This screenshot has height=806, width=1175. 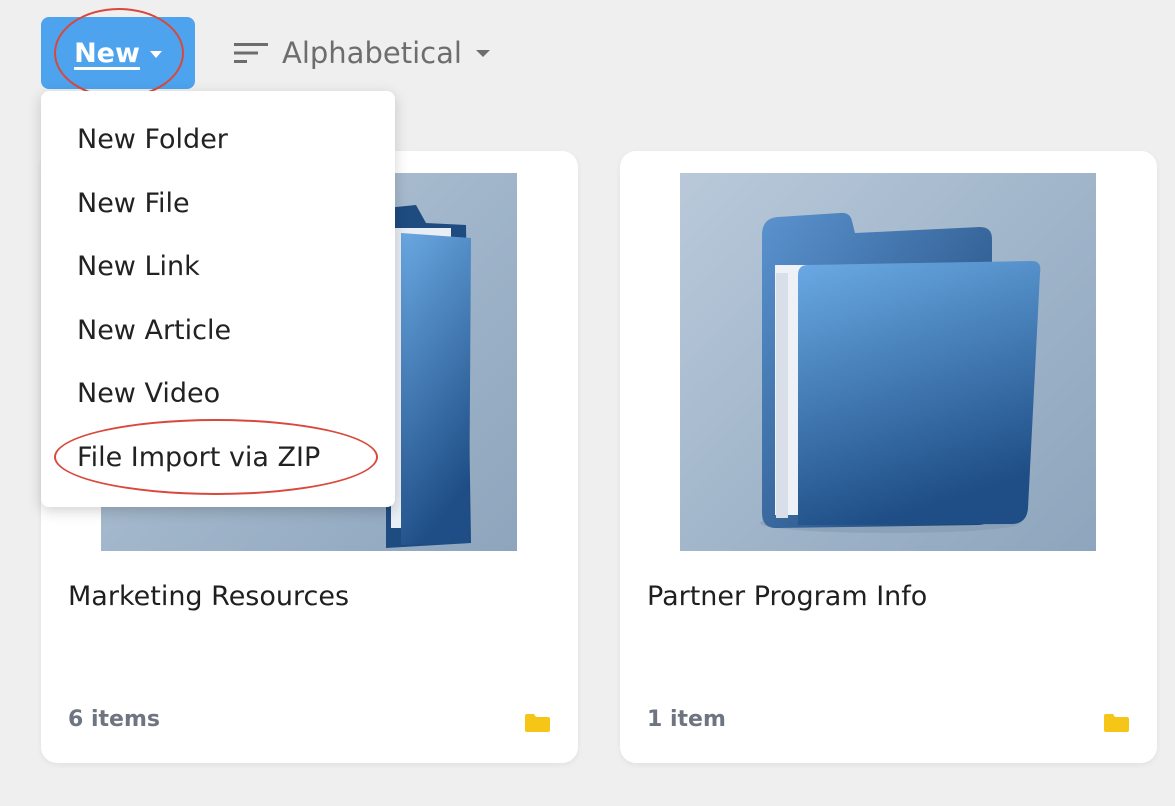 What do you see at coordinates (251, 53) in the screenshot?
I see `sort-lines-icon` at bounding box center [251, 53].